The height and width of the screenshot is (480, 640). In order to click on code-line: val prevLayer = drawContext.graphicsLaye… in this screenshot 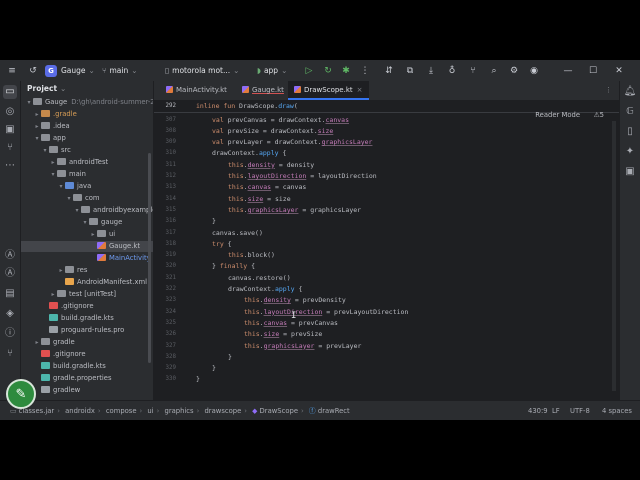, I will do `click(292, 142)`.